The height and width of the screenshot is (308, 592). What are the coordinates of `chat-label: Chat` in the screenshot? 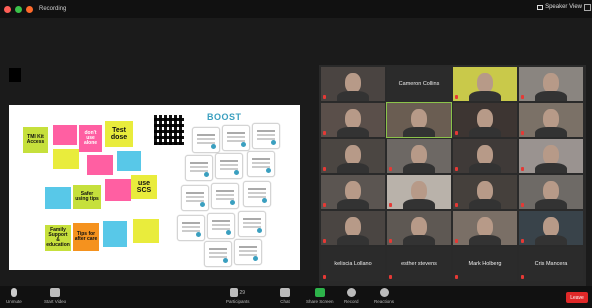 It's located at (285, 301).